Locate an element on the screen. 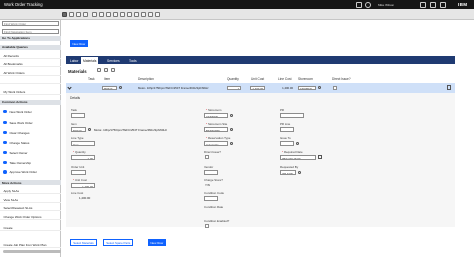 This screenshot has width=474, height=257. owner-icon is located at coordinates (122, 14).